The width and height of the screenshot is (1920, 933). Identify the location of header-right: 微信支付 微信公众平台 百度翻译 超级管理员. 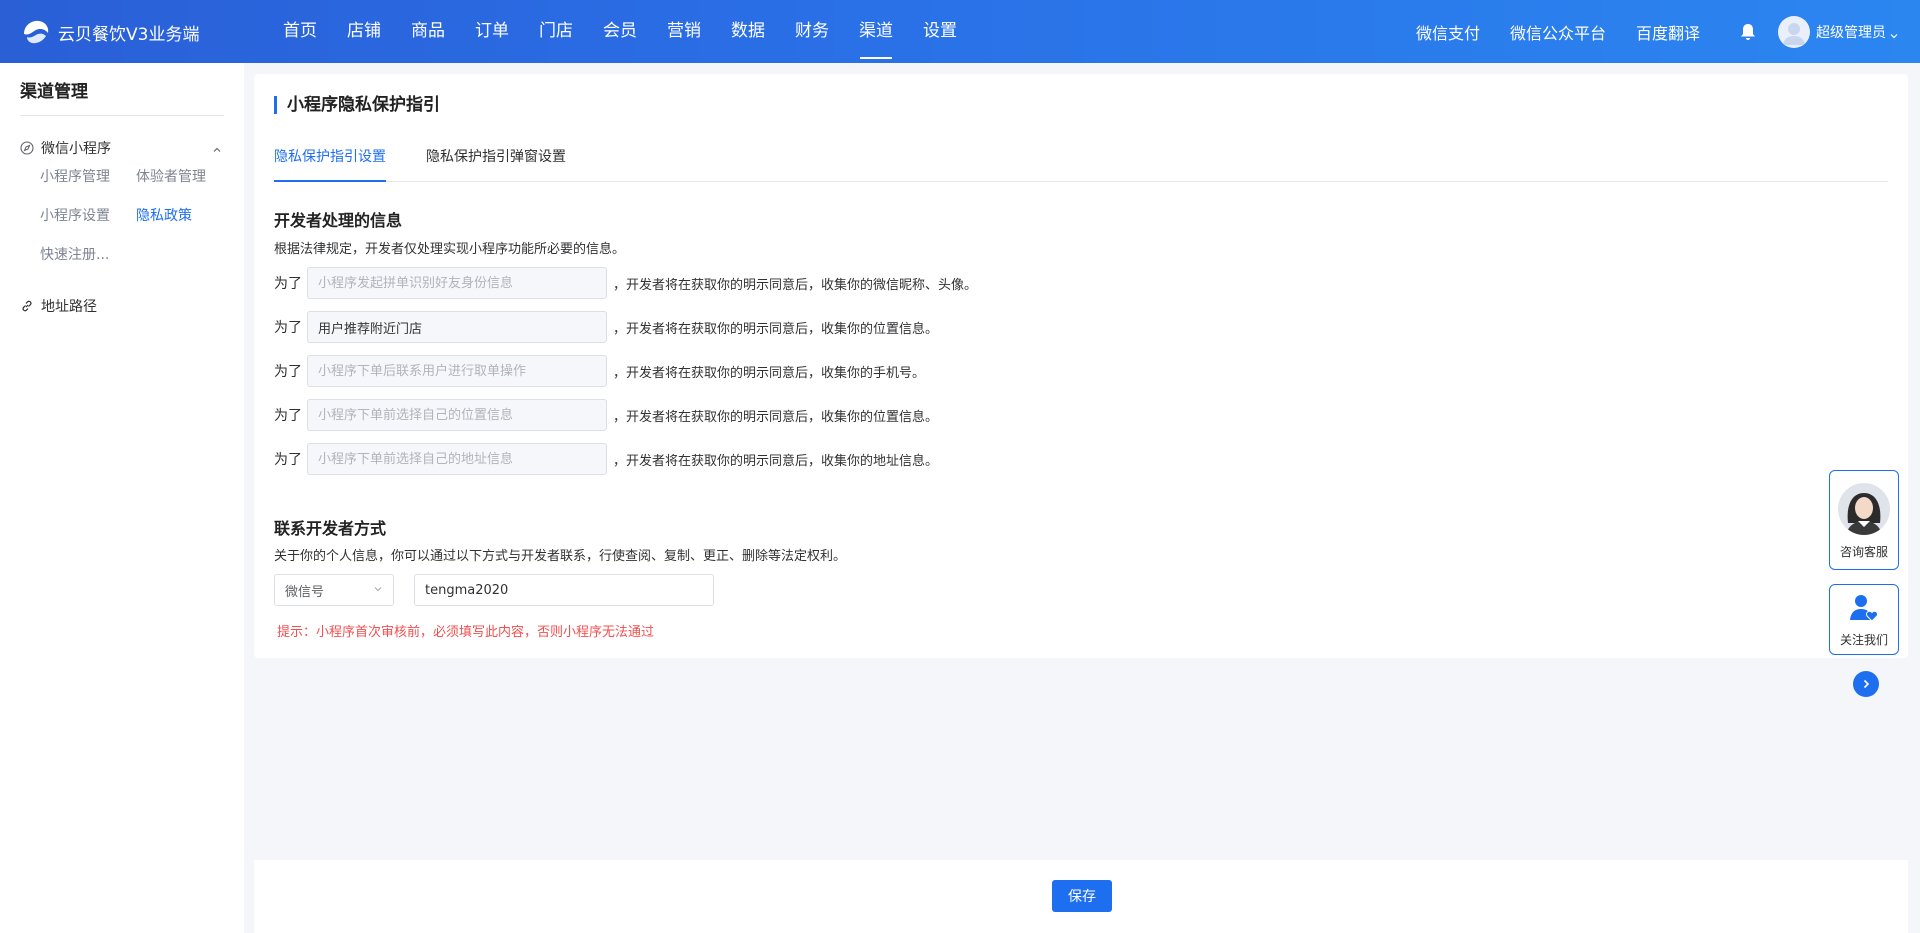
(1668, 31).